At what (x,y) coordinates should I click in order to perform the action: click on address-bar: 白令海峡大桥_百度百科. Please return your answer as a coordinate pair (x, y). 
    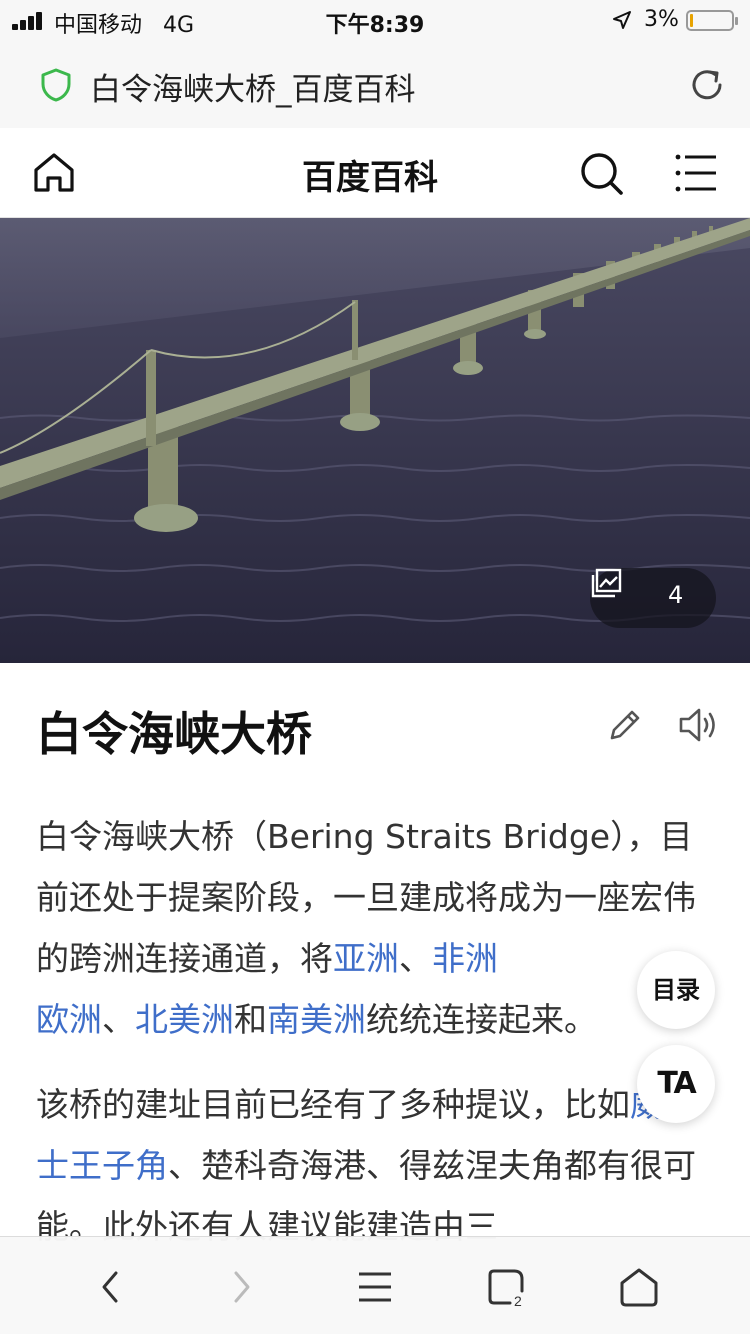
    Looking at the image, I should click on (375, 85).